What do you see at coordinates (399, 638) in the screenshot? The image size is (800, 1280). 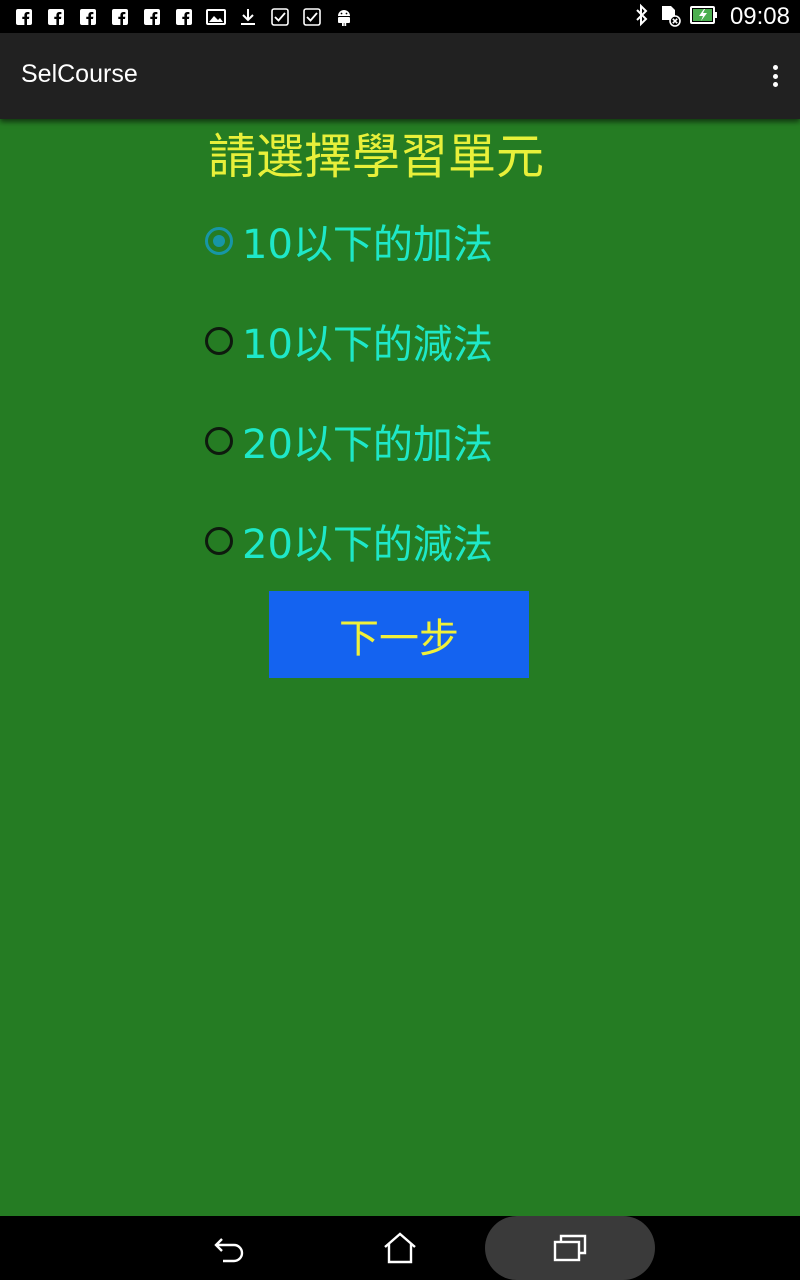 I see `next-step-label: 下一步` at bounding box center [399, 638].